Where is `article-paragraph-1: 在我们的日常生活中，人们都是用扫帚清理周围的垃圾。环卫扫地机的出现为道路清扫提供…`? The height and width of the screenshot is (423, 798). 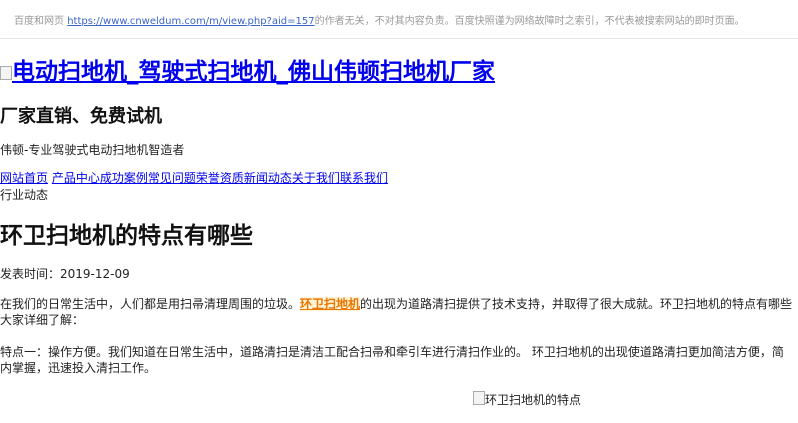
article-paragraph-1: 在我们的日常生活中，人们都是用扫帚清理周围的垃圾。环卫扫地机的出现为道路清扫提供… is located at coordinates (399, 313).